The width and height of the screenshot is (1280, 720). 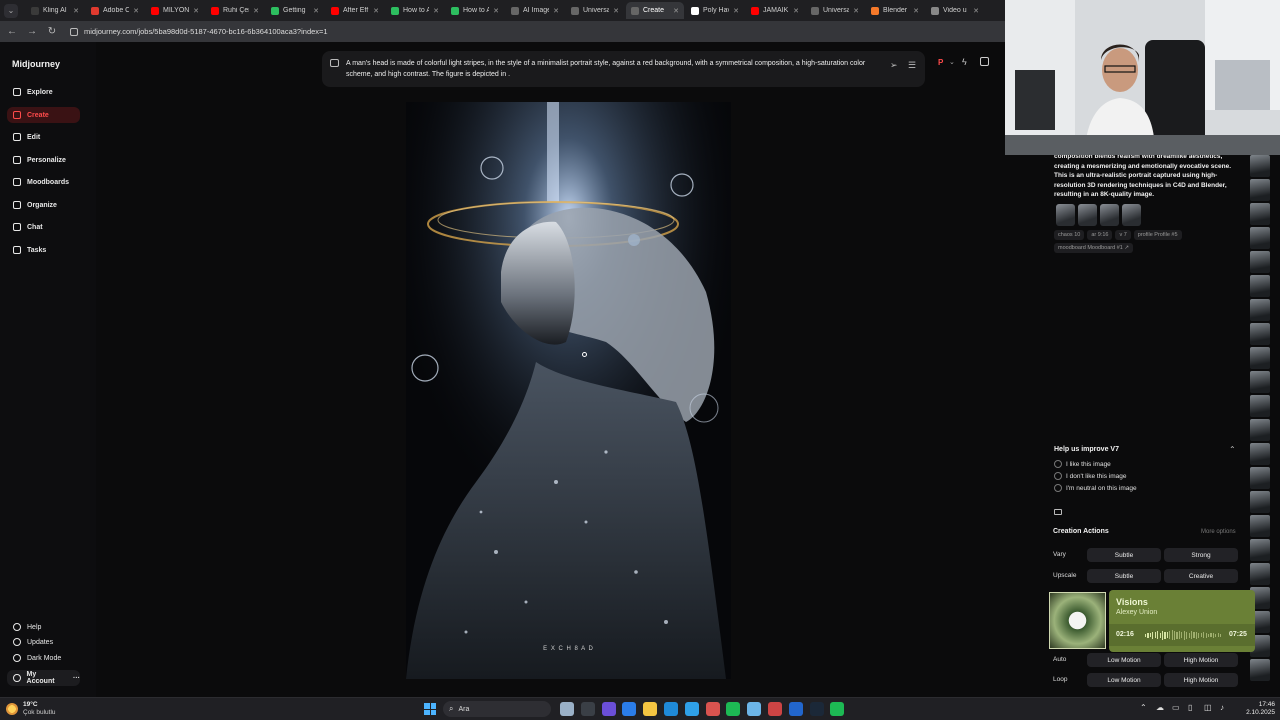 I want to click on start-icon, so click(x=430, y=709).